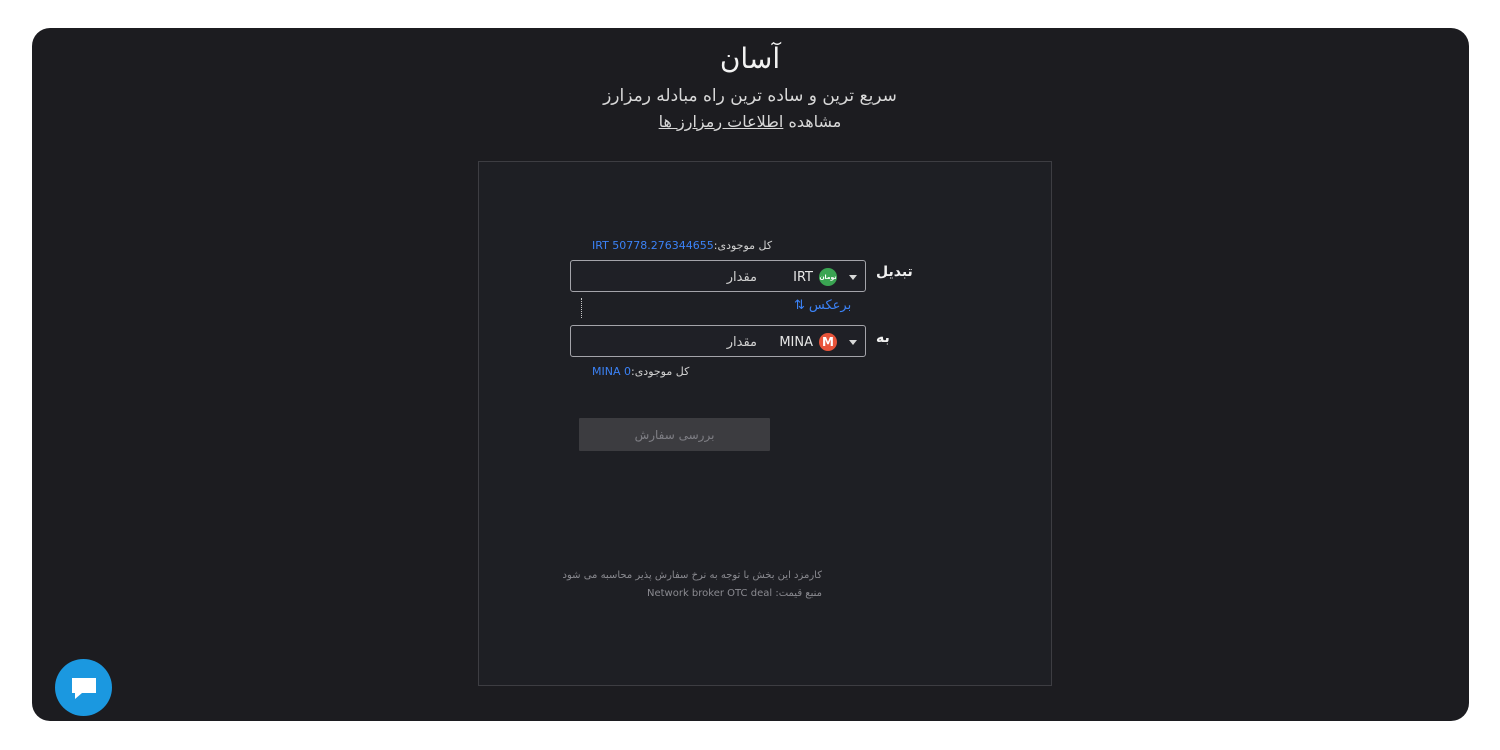  Describe the element at coordinates (660, 371) in the screenshot. I see `to-balance-label: کل موجودی:` at that location.